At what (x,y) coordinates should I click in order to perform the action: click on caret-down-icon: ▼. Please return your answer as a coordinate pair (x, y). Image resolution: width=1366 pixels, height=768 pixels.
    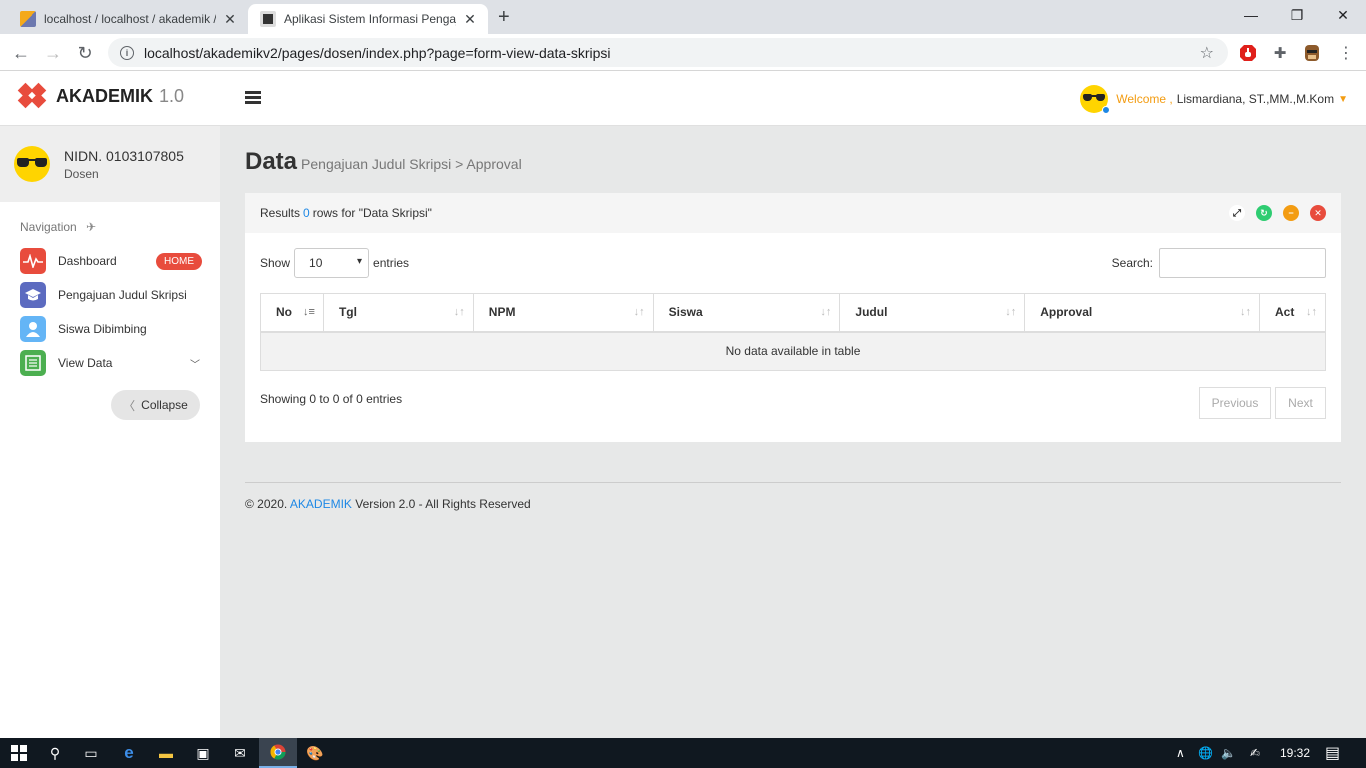
    Looking at the image, I should click on (1343, 99).